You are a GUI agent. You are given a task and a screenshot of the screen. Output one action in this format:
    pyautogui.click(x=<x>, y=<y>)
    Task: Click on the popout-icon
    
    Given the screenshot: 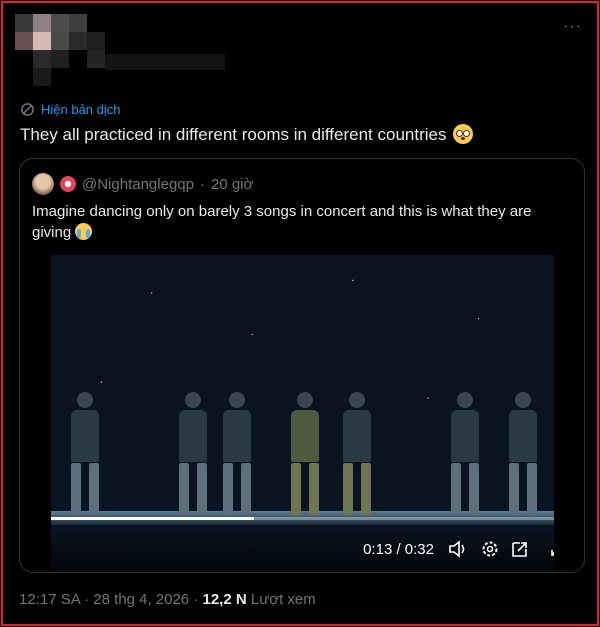 What is the action you would take?
    pyautogui.click(x=520, y=551)
    